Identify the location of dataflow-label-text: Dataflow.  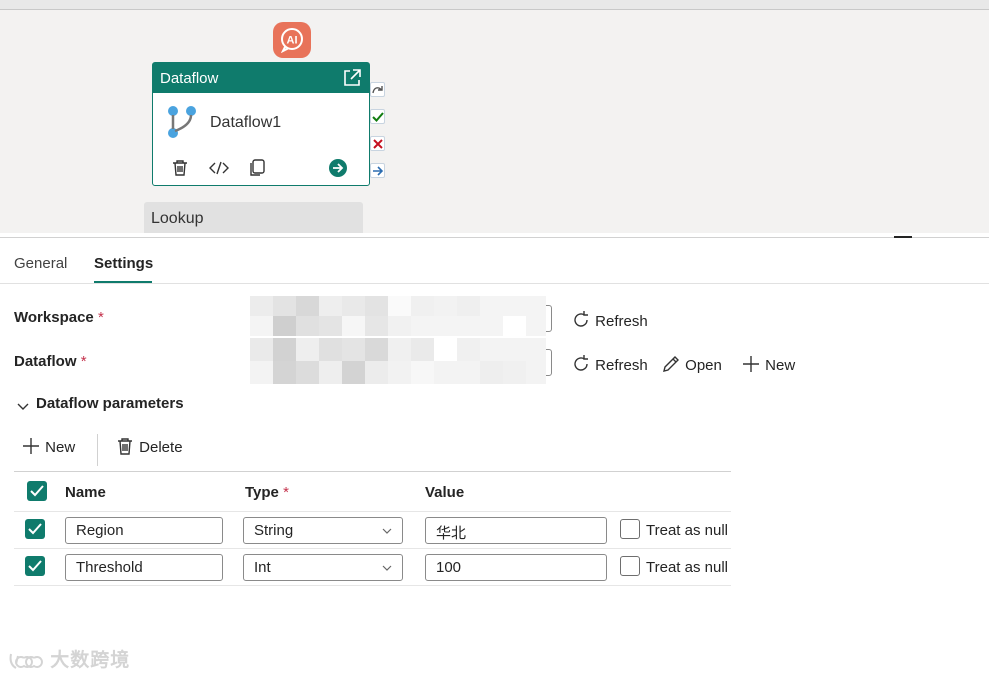
(45, 361).